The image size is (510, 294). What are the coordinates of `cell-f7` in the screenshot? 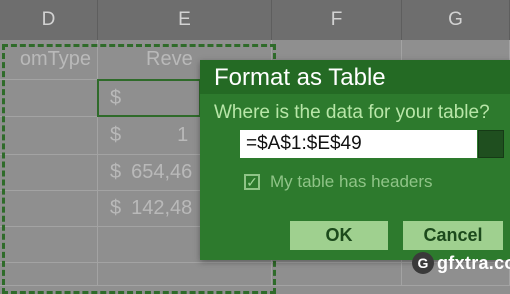 It's located at (337, 274).